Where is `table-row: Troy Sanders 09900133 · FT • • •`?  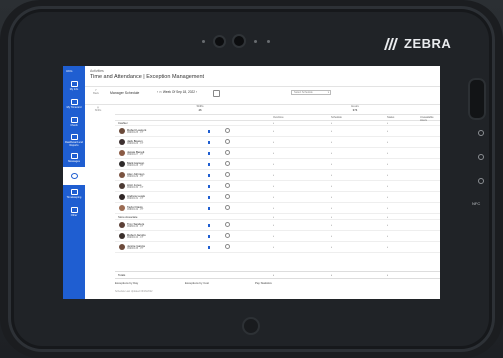 table-row: Troy Sanders 09900133 · FT • • • is located at coordinates (277, 225).